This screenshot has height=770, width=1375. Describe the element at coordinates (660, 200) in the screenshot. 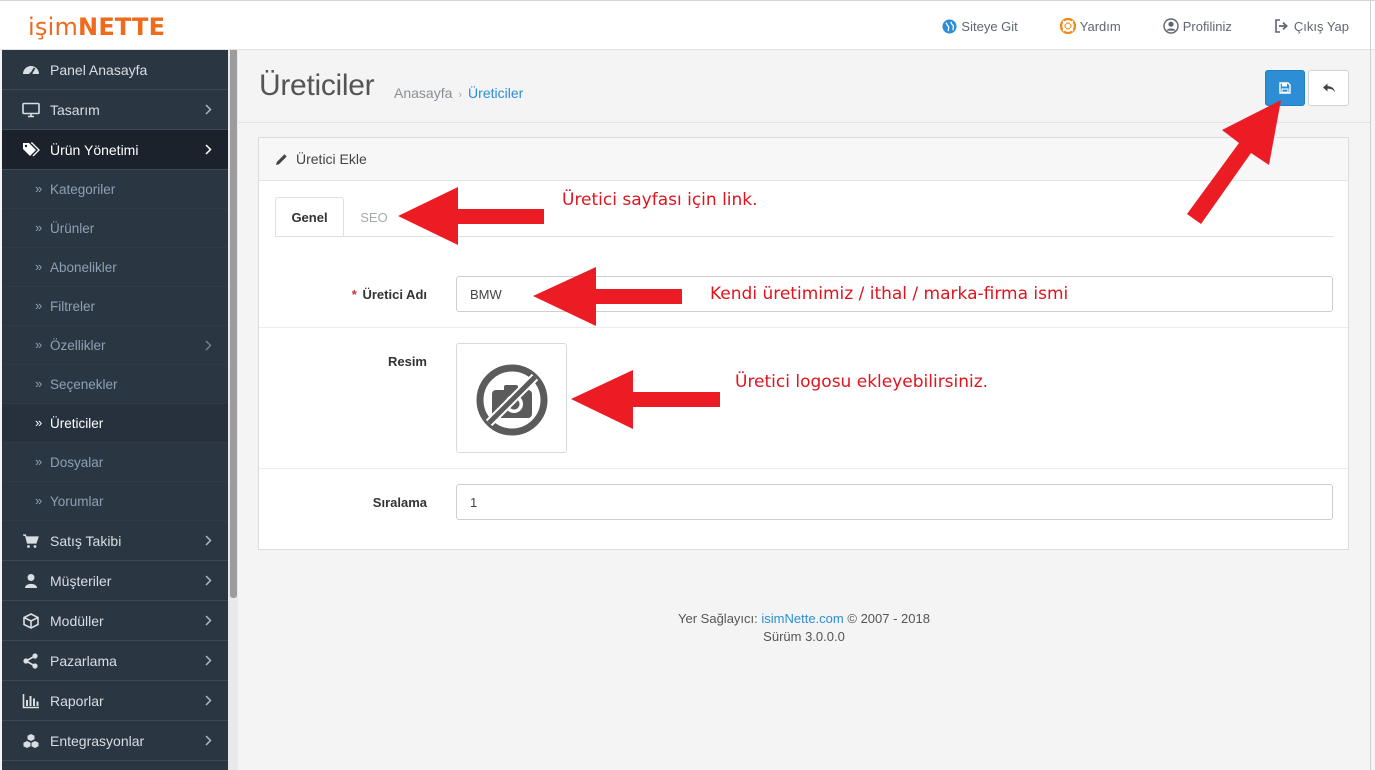

I see `annotation-seo-note: Üretici sayfası için link.` at that location.